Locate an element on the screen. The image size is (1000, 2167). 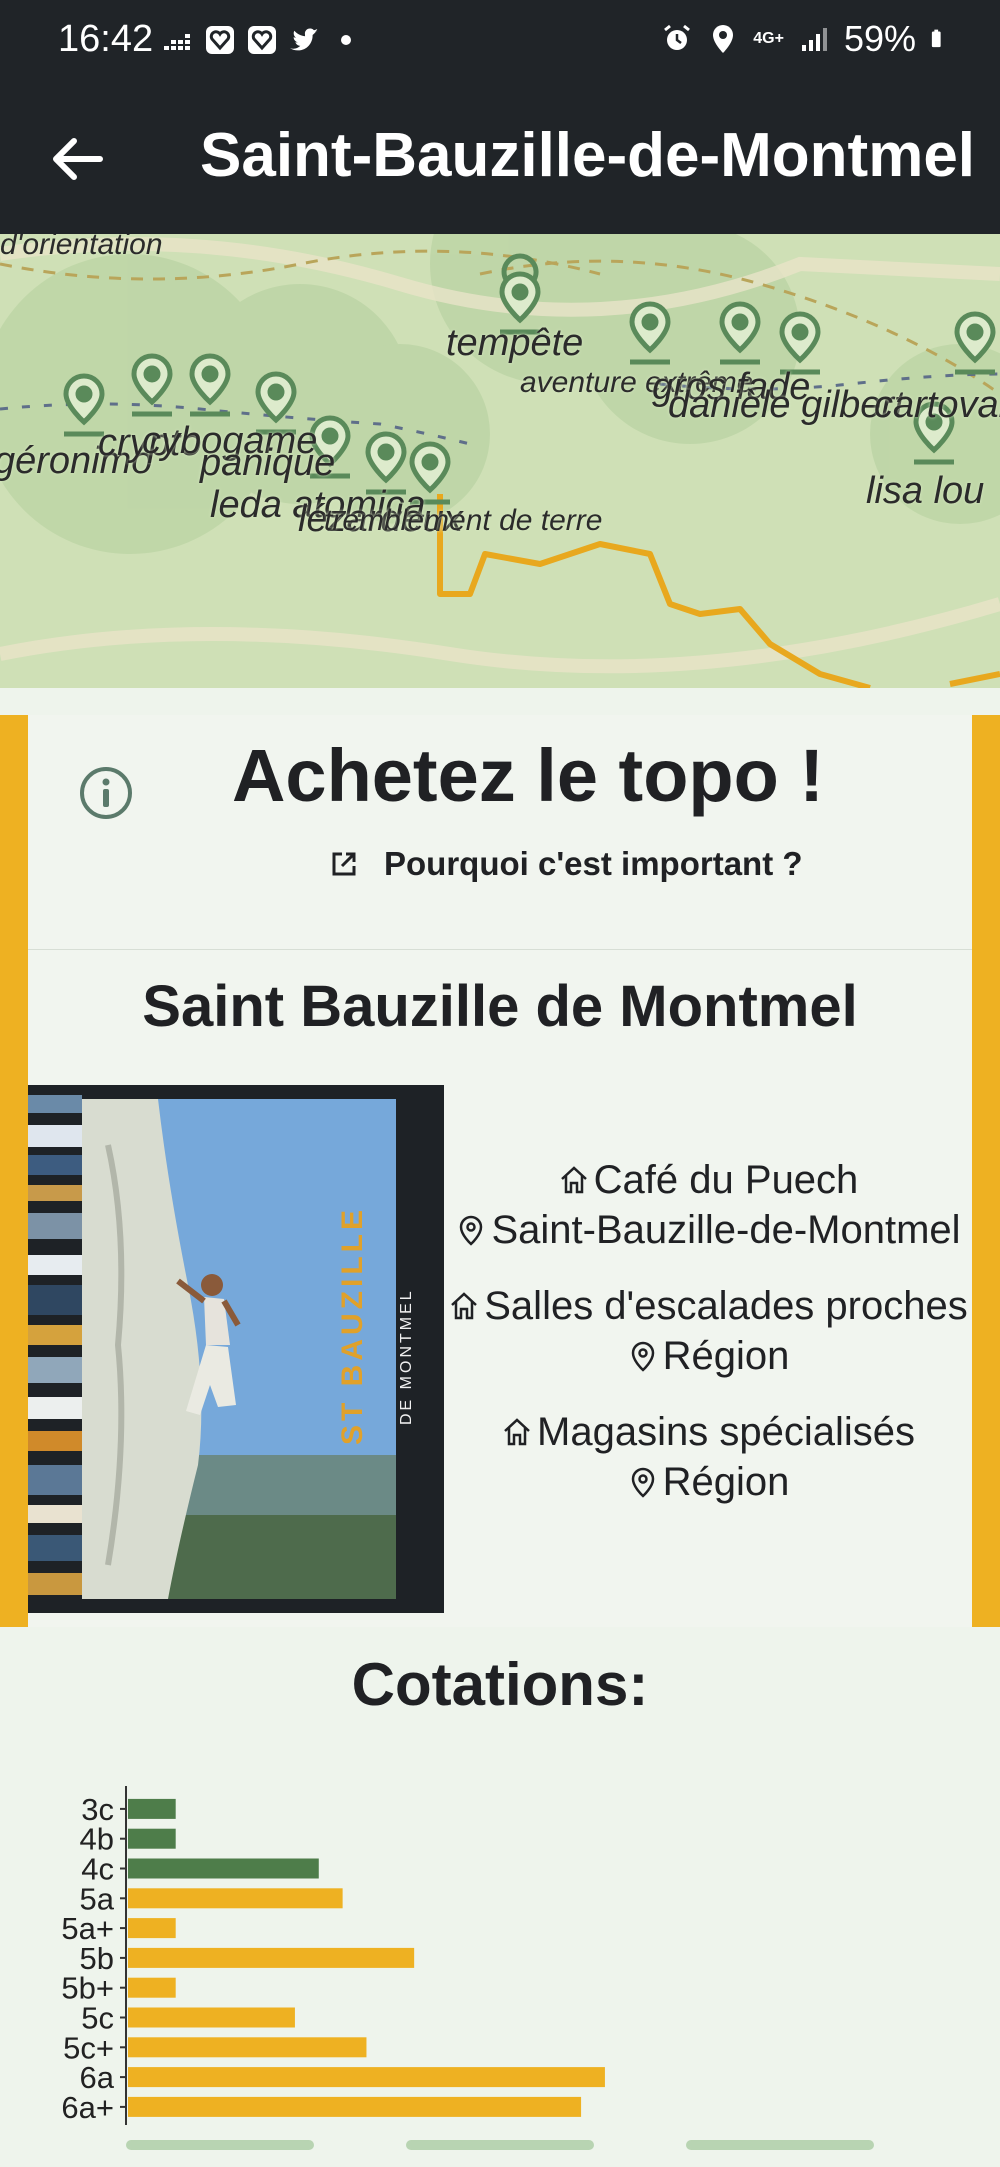
map-label: panique is located at coordinates (267, 463).